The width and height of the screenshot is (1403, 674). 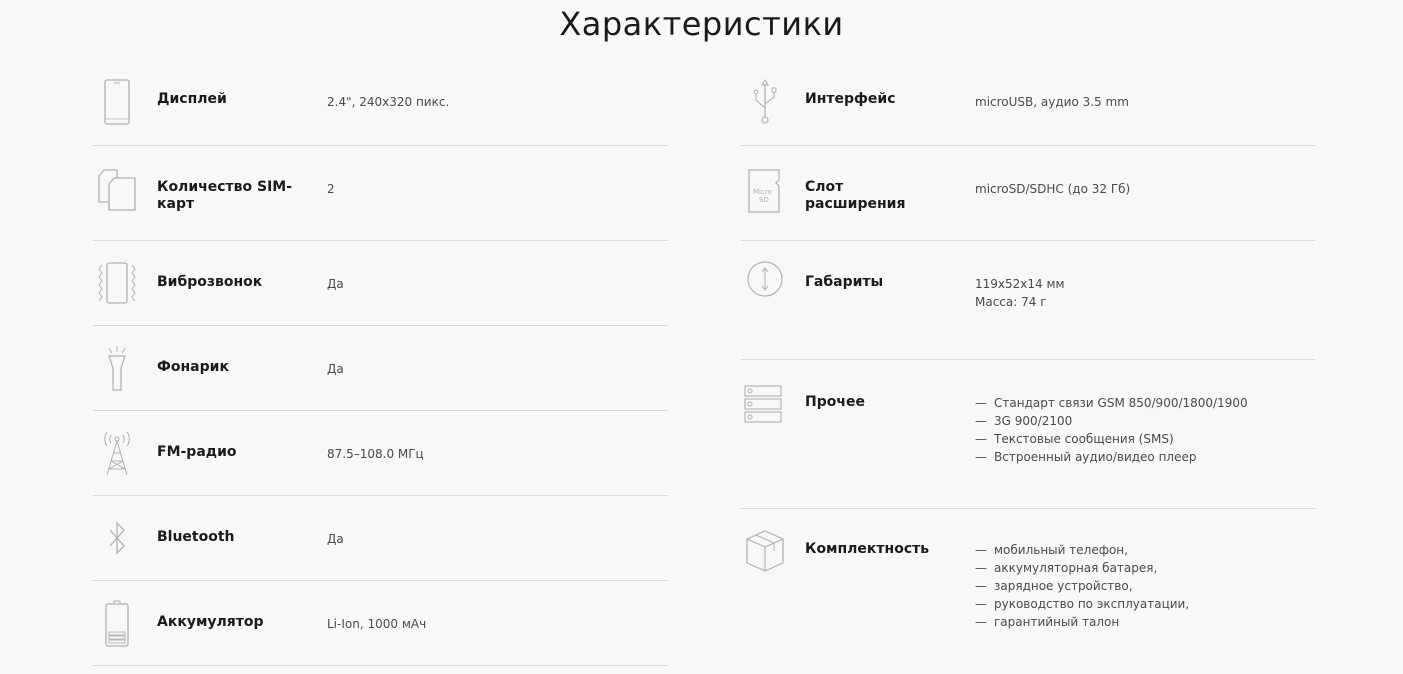 What do you see at coordinates (1082, 622) in the screenshot?
I see `list-item: гарантийный талон` at bounding box center [1082, 622].